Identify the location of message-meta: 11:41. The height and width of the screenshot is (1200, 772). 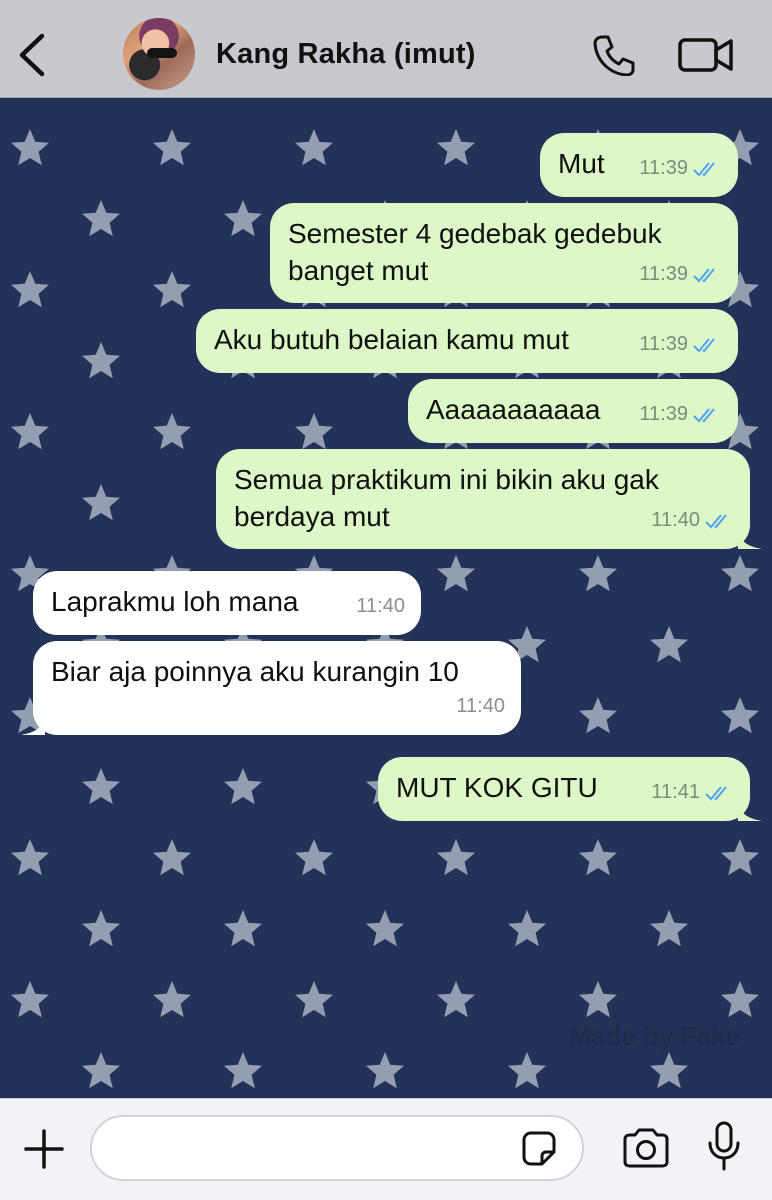
(692, 792).